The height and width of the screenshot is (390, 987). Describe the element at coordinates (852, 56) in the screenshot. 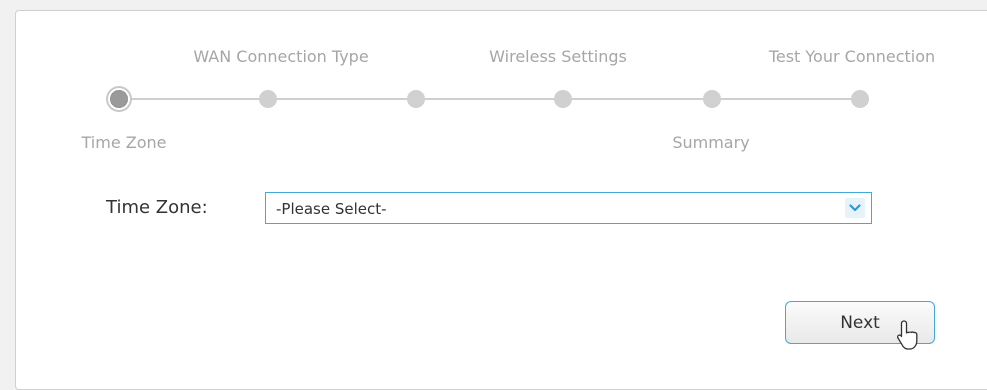

I see `step-label-test-your-connection: Test Your Connection` at that location.